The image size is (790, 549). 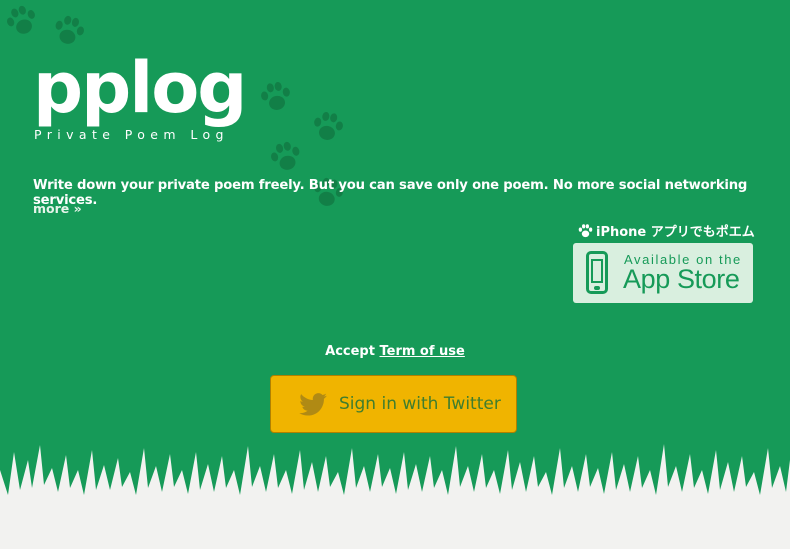 I want to click on logo: pplog, so click(x=140, y=88).